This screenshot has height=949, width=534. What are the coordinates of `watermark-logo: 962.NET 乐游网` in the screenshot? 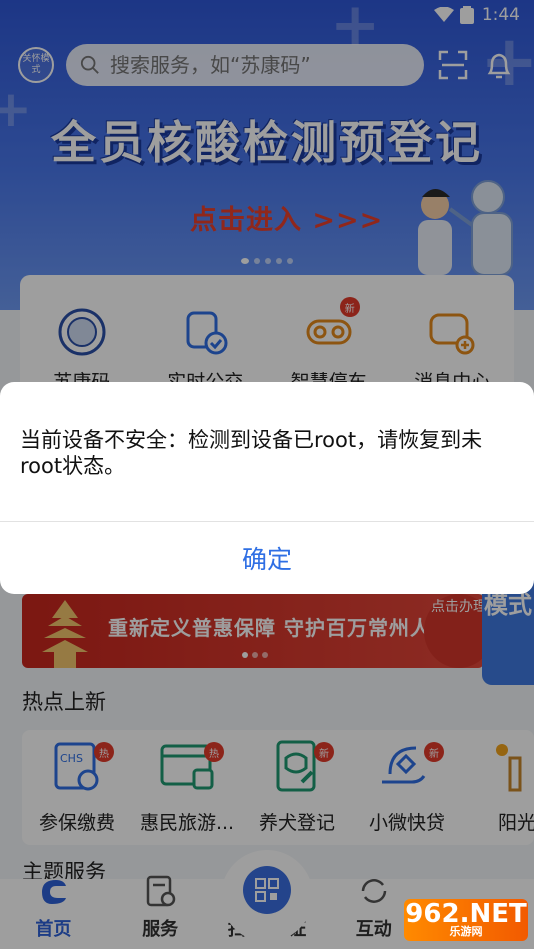 It's located at (466, 920).